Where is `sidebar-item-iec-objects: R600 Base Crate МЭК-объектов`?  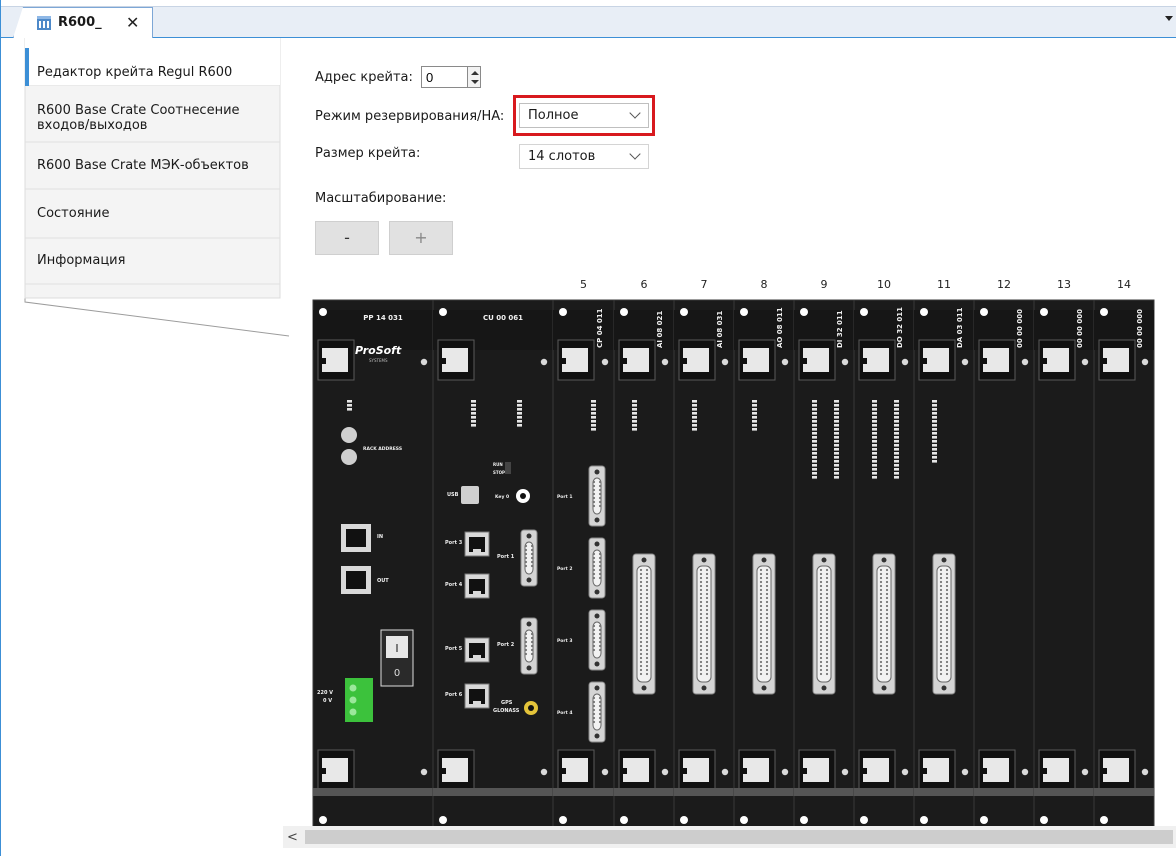 sidebar-item-iec-objects: R600 Base Crate МЭК-объектов is located at coordinates (152, 159).